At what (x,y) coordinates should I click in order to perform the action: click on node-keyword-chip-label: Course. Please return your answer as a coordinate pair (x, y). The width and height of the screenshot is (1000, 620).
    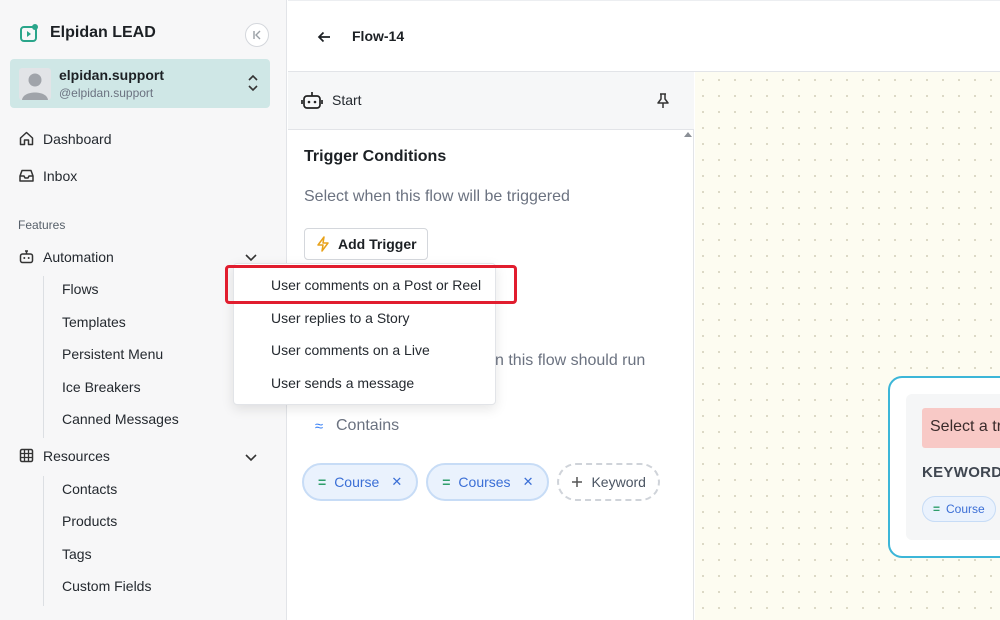
    Looking at the image, I should click on (965, 509).